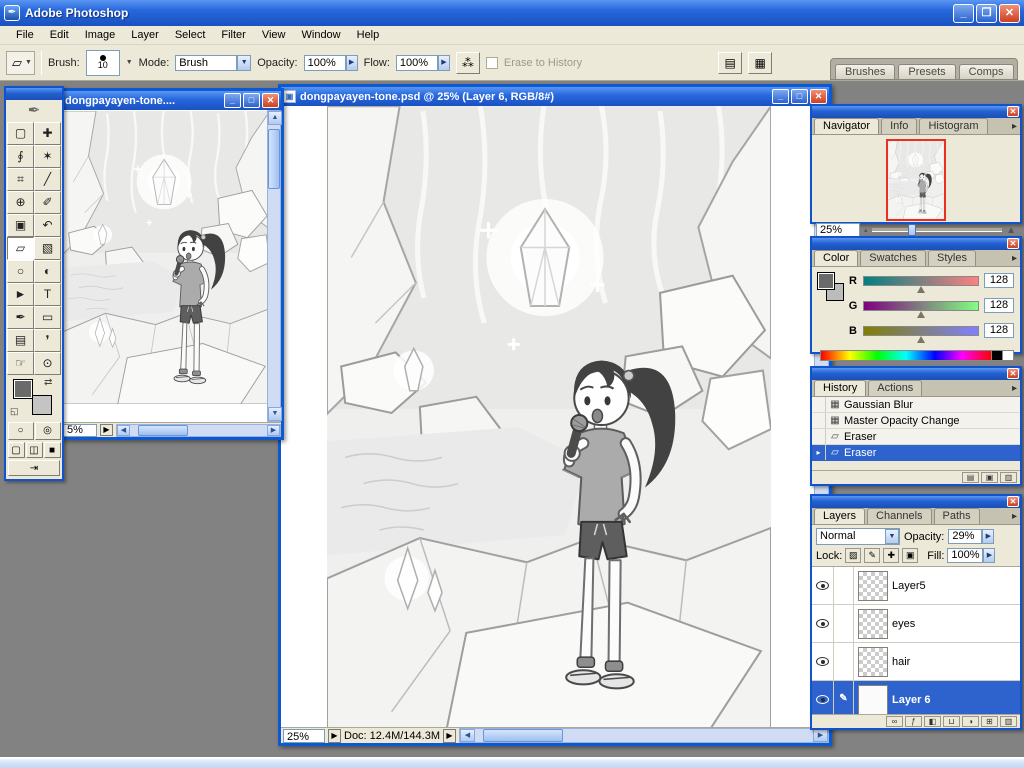  Describe the element at coordinates (48, 382) in the screenshot. I see `swap-colors-icon: ⇄` at that location.